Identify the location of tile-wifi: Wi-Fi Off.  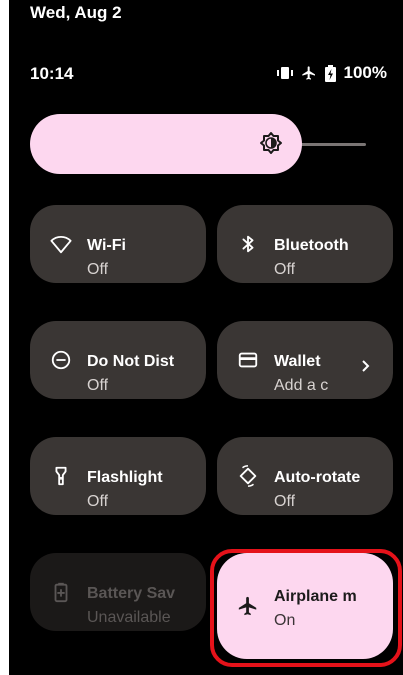
(118, 244).